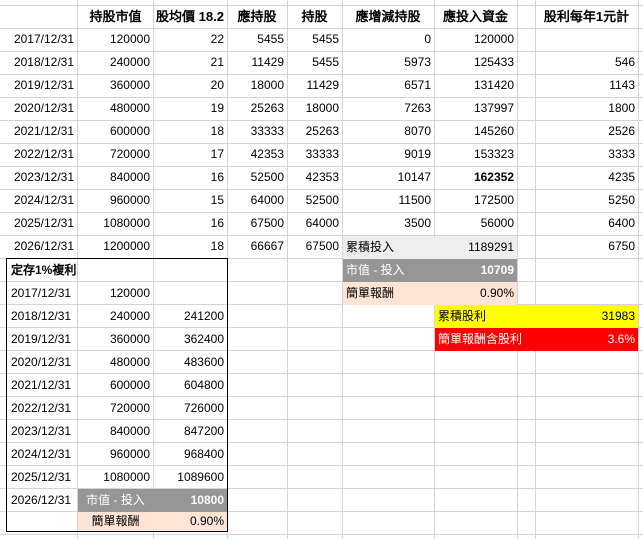 The width and height of the screenshot is (643, 539). What do you see at coordinates (115, 431) in the screenshot?
I see `deposit-cell-value: 840000` at bounding box center [115, 431].